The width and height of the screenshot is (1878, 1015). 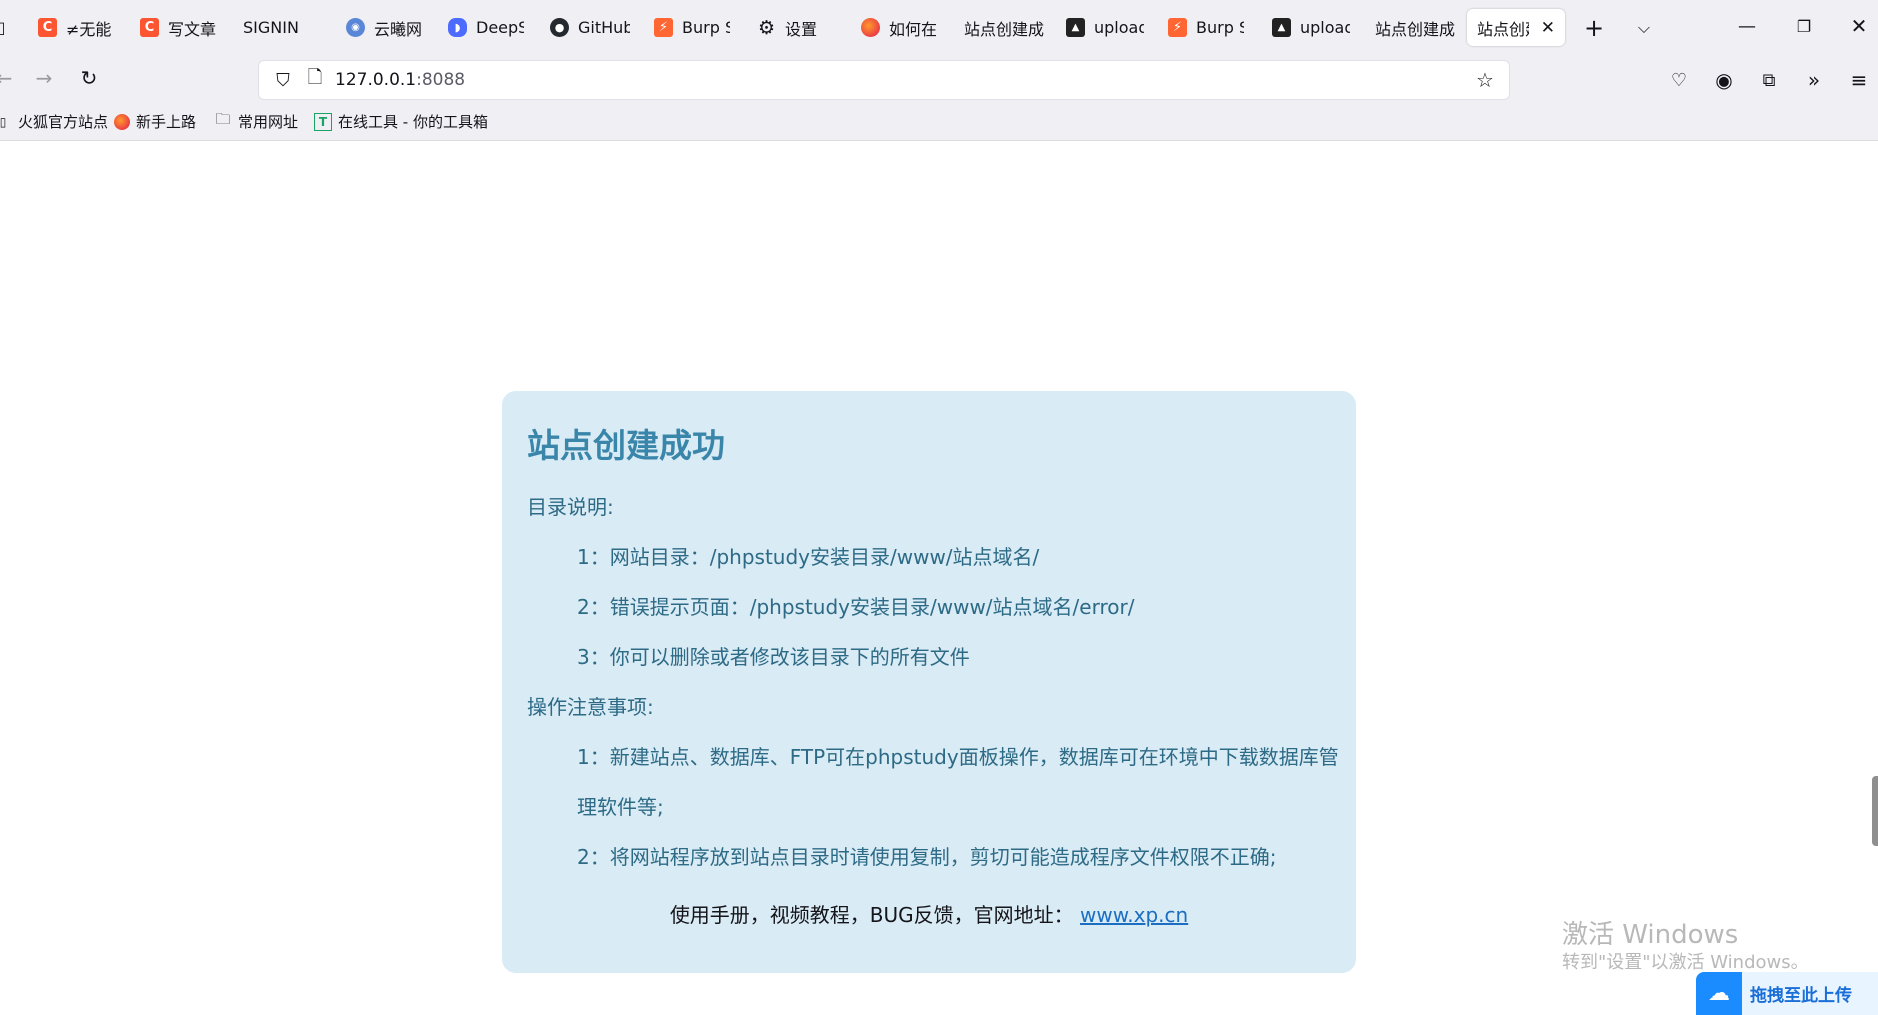 I want to click on navigation-bar: ← → ↻ ⛉ 🗋 127.0.0.1:8088 ☆ ♡ ◉ ⧉ » ≡, so click(x=939, y=80).